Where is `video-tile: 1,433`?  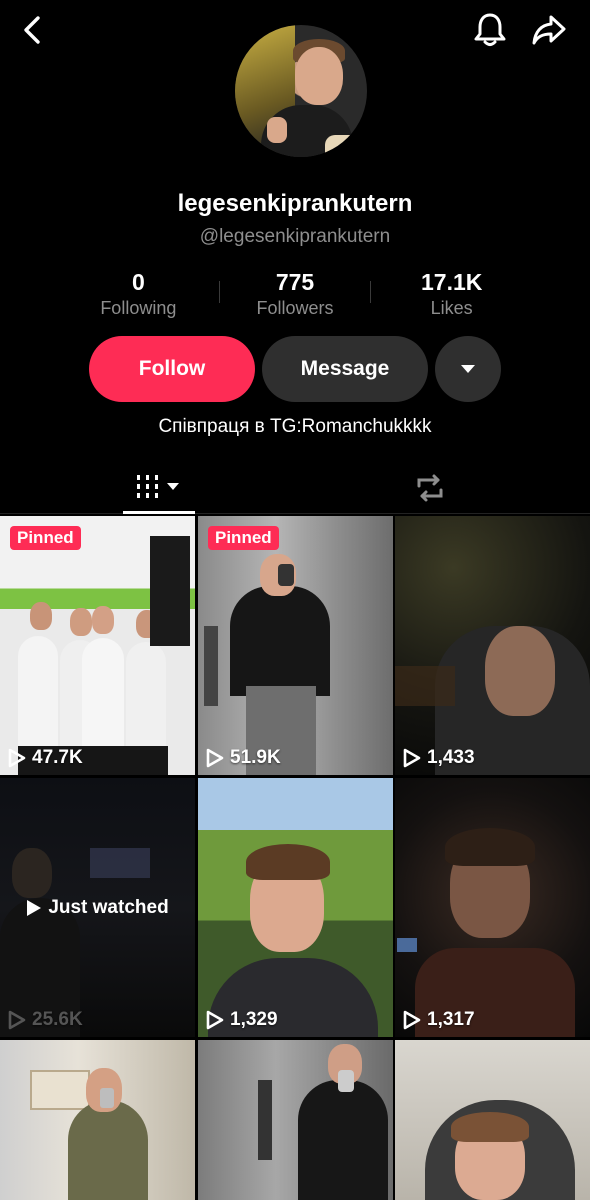
video-tile: 1,433 is located at coordinates (492, 645).